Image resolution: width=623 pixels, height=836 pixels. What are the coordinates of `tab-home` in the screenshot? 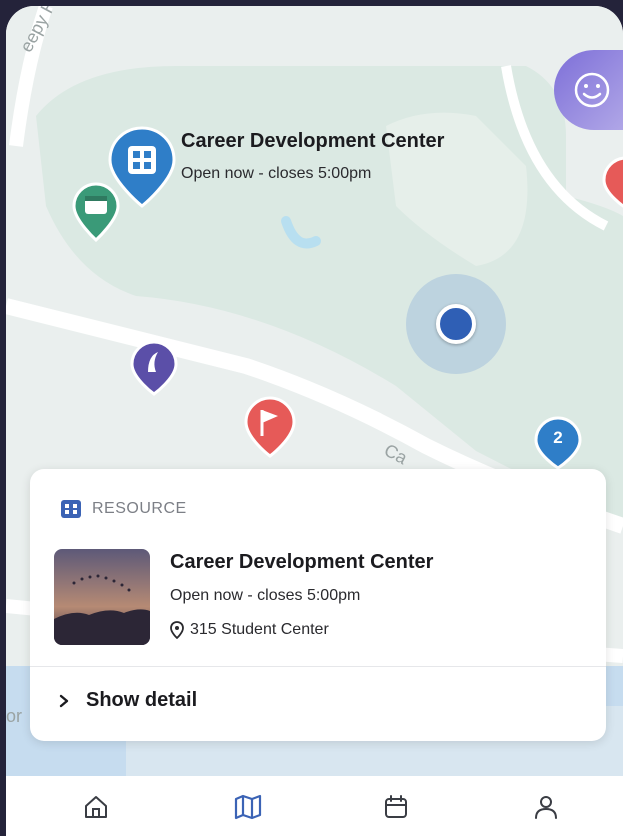 It's located at (96, 814).